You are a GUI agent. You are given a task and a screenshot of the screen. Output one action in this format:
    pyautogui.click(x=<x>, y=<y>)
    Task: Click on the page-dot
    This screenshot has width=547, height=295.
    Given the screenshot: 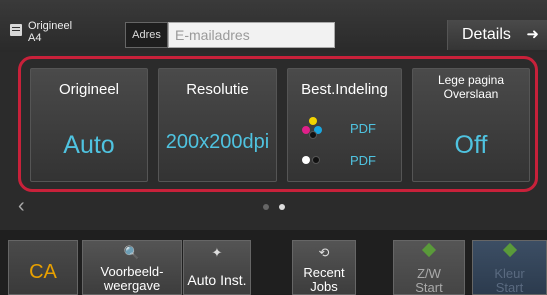 What is the action you would take?
    pyautogui.click(x=266, y=207)
    